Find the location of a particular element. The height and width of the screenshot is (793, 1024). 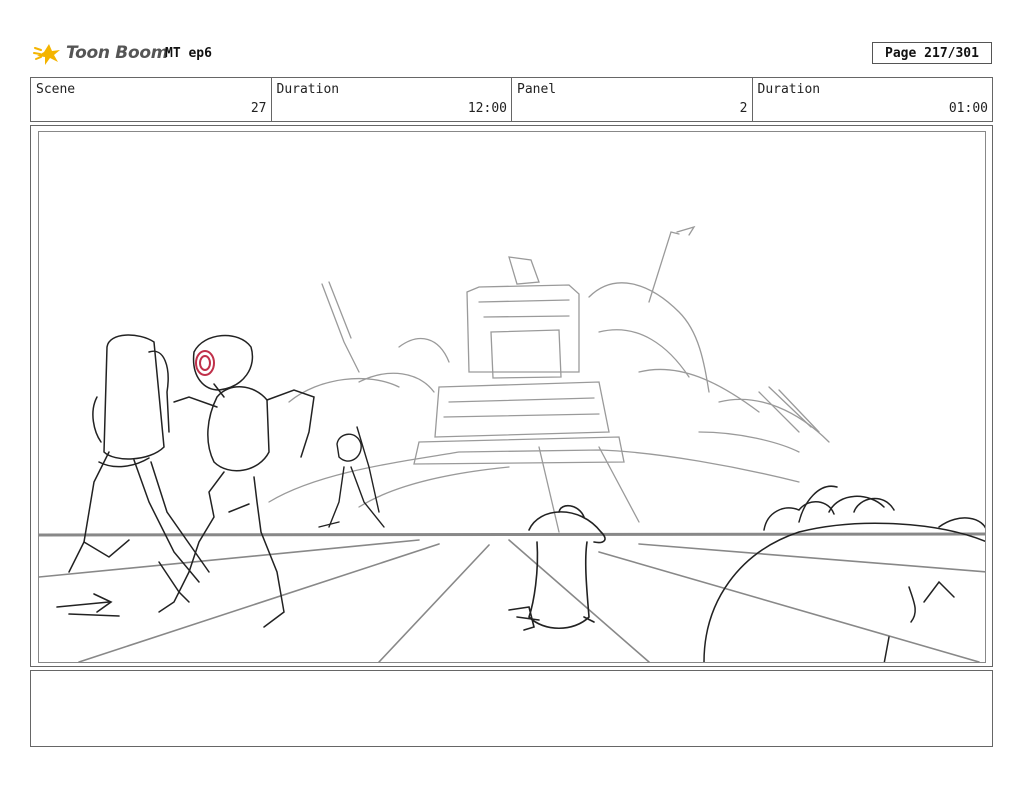

page-counter: Page 217/301 is located at coordinates (932, 53).